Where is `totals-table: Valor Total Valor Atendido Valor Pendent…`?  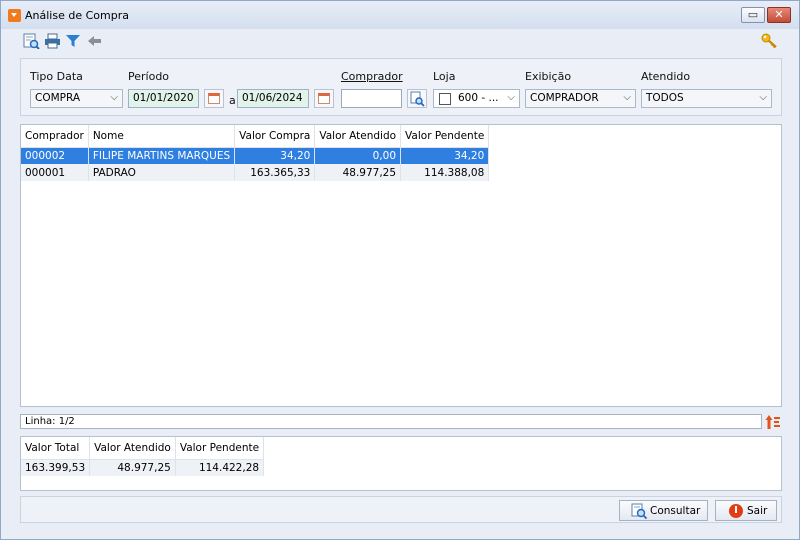
totals-table: Valor Total Valor Atendido Valor Pendent… is located at coordinates (143, 456).